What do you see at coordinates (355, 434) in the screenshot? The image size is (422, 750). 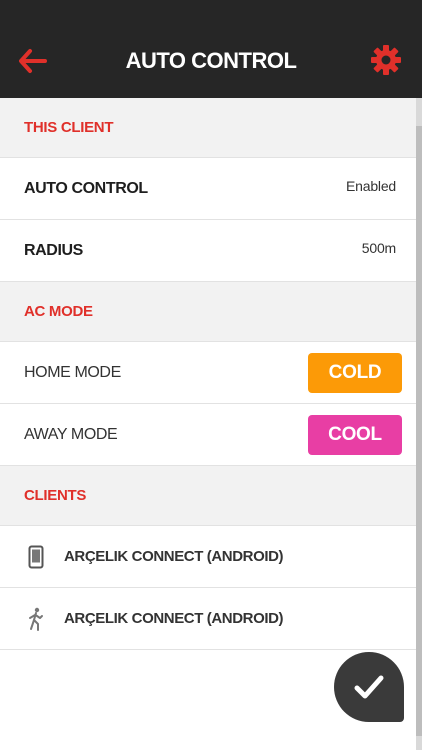 I see `away-mode-button: COOL` at bounding box center [355, 434].